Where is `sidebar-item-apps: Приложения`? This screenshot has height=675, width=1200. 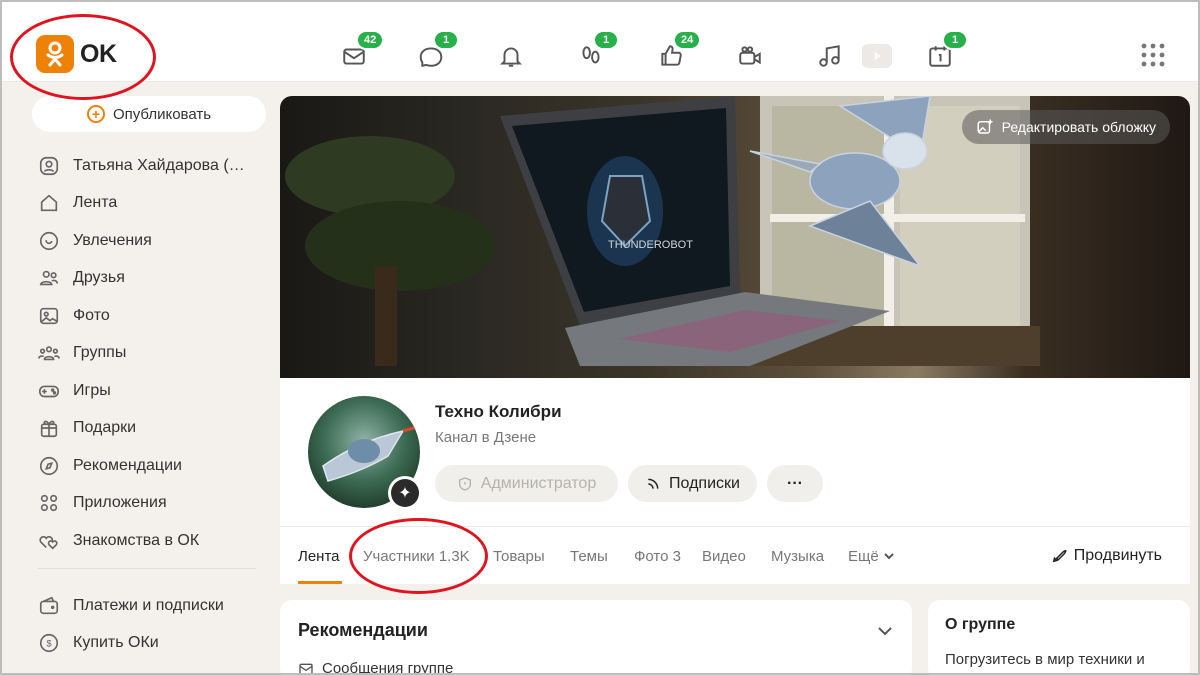 sidebar-item-apps: Приложения is located at coordinates (153, 504).